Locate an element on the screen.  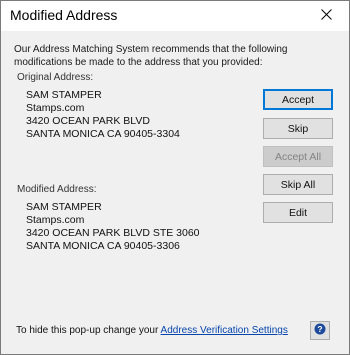
close-icon is located at coordinates (326, 16).